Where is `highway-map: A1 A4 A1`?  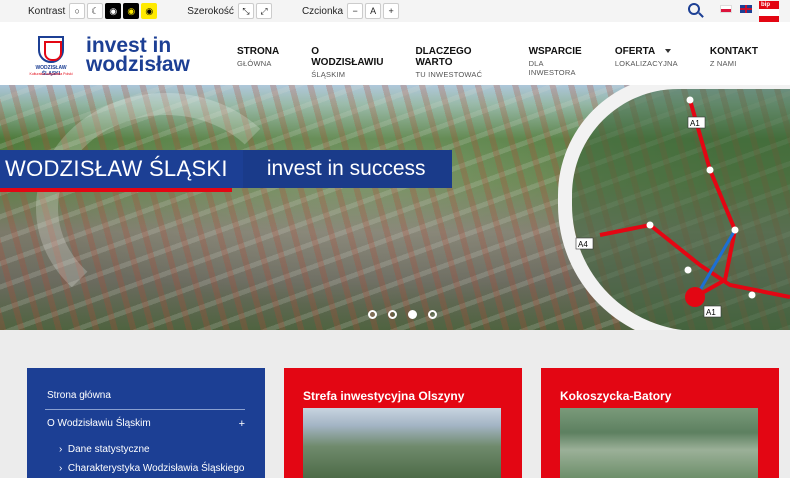
highway-map: A1 A4 A1 is located at coordinates (682, 207).